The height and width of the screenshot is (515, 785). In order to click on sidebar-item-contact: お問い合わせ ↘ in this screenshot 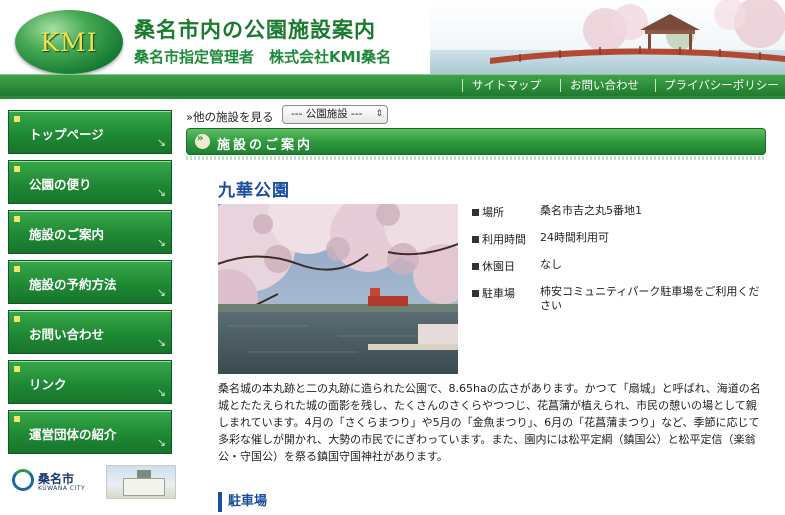, I will do `click(90, 332)`.